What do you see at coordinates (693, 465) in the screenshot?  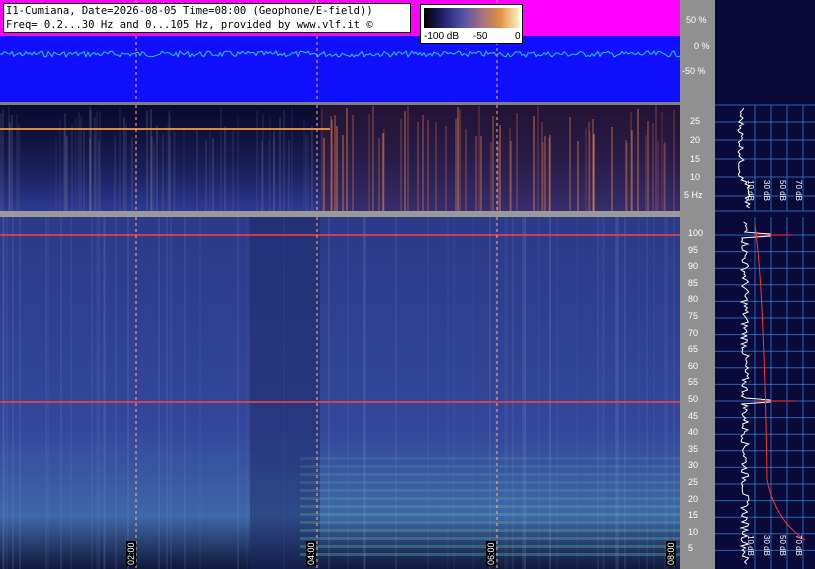 I see `high-axis-label: 30` at bounding box center [693, 465].